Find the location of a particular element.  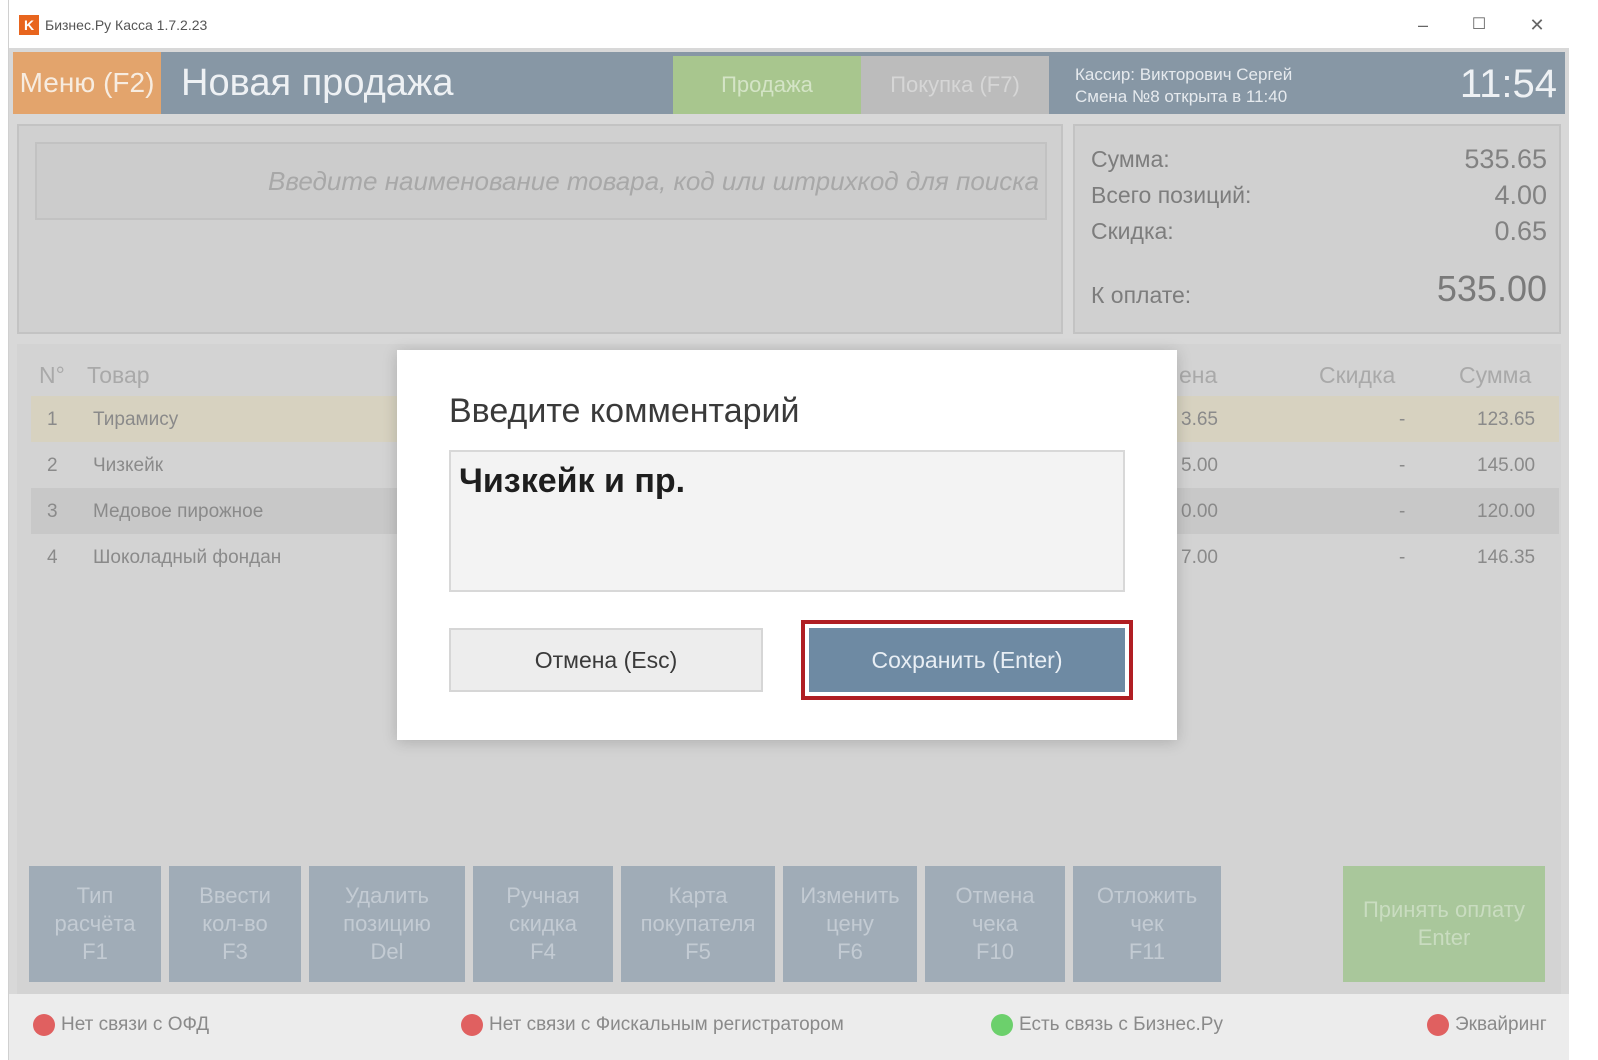

shift-info: Смена №8 открыта в 11:40 is located at coordinates (1181, 96).